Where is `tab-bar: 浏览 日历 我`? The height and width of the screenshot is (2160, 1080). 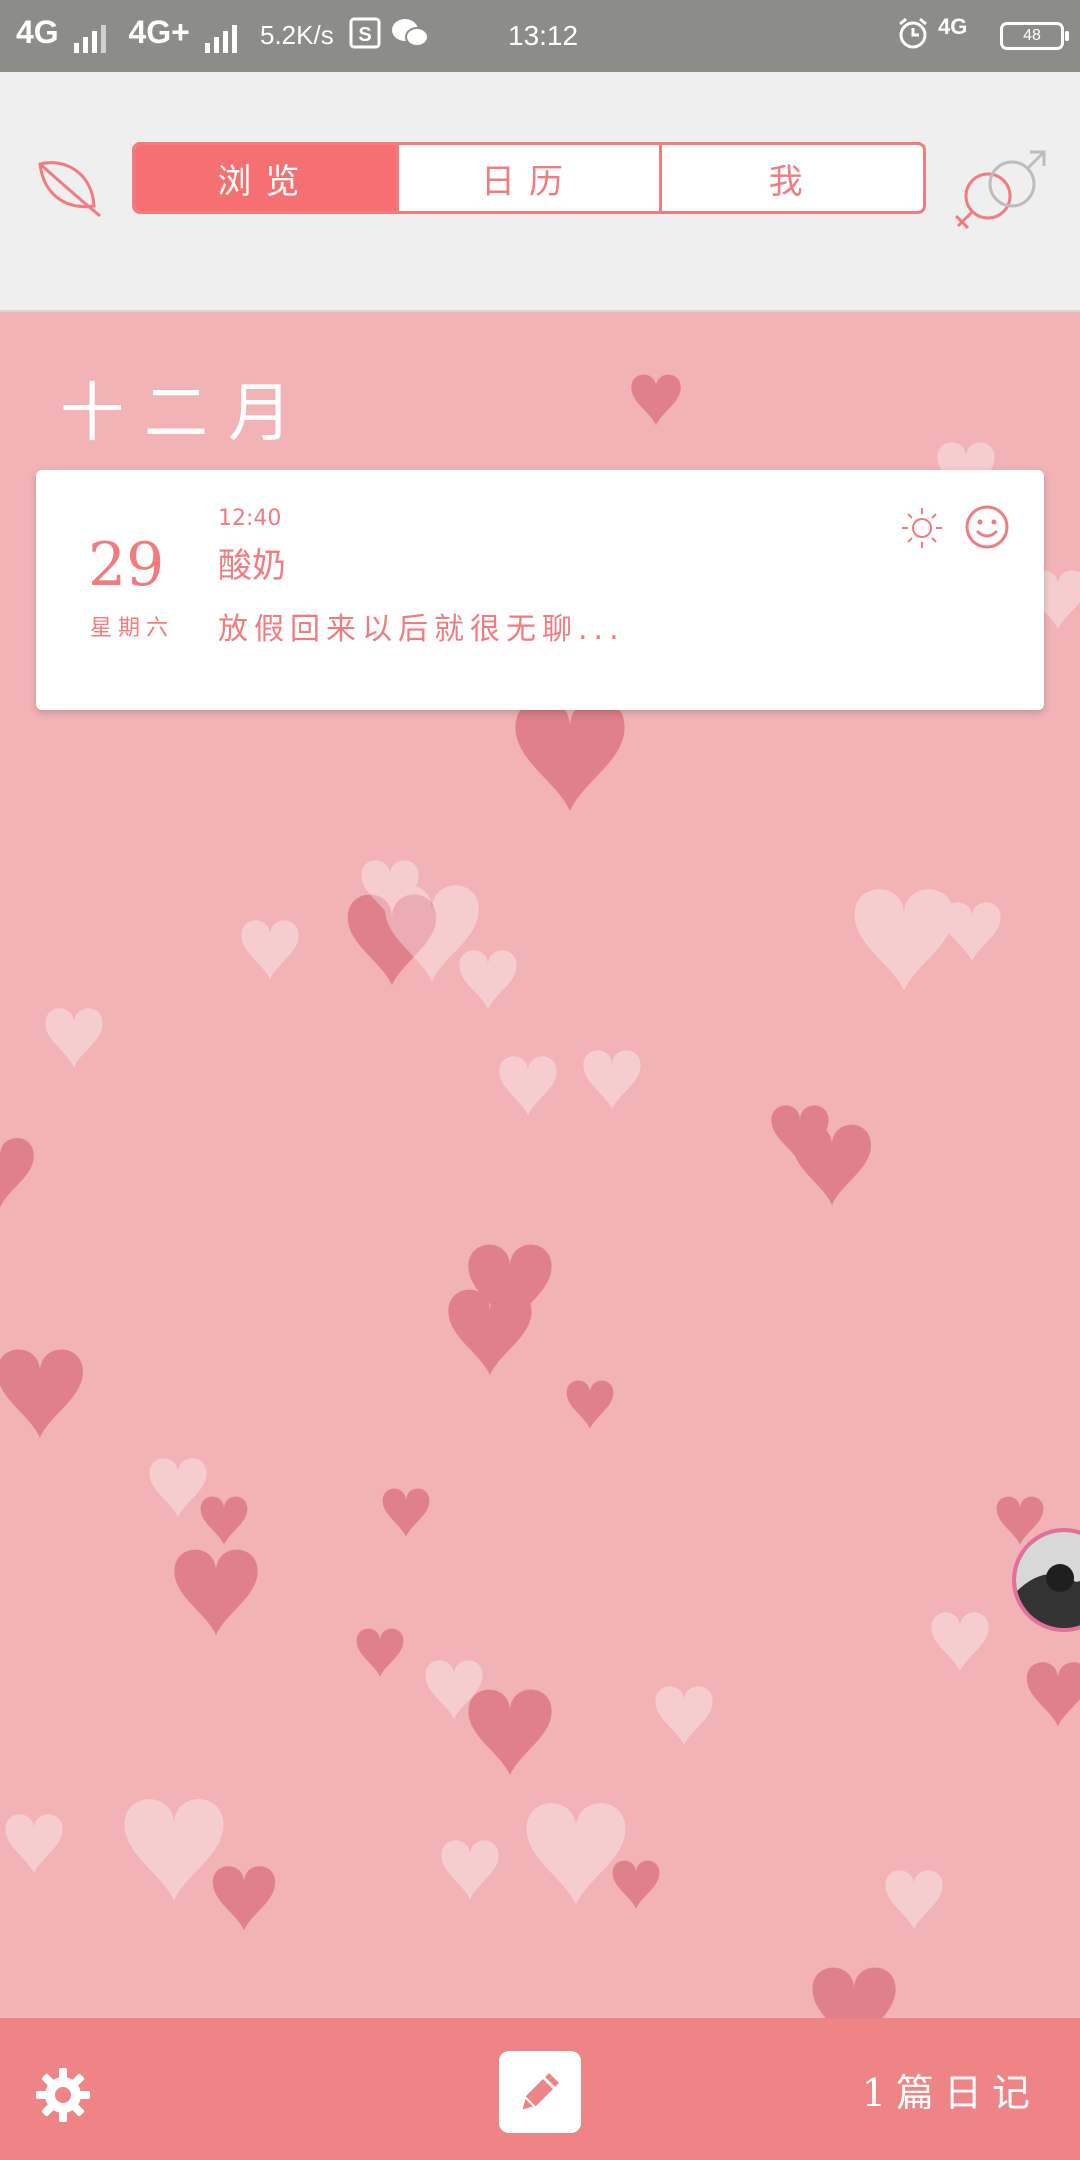 tab-bar: 浏览 日历 我 is located at coordinates (529, 178).